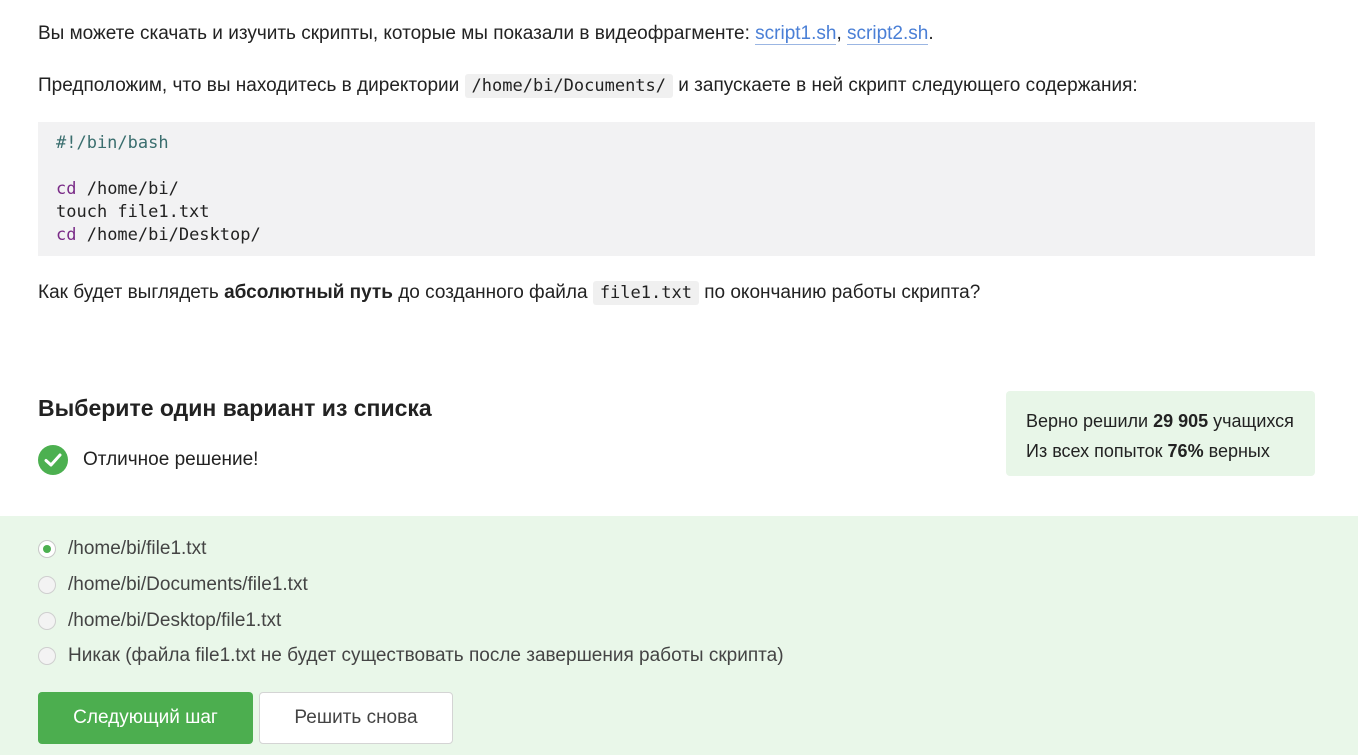 This screenshot has height=755, width=1358. Describe the element at coordinates (645, 293) in the screenshot. I see `file-code: file1.txt` at that location.